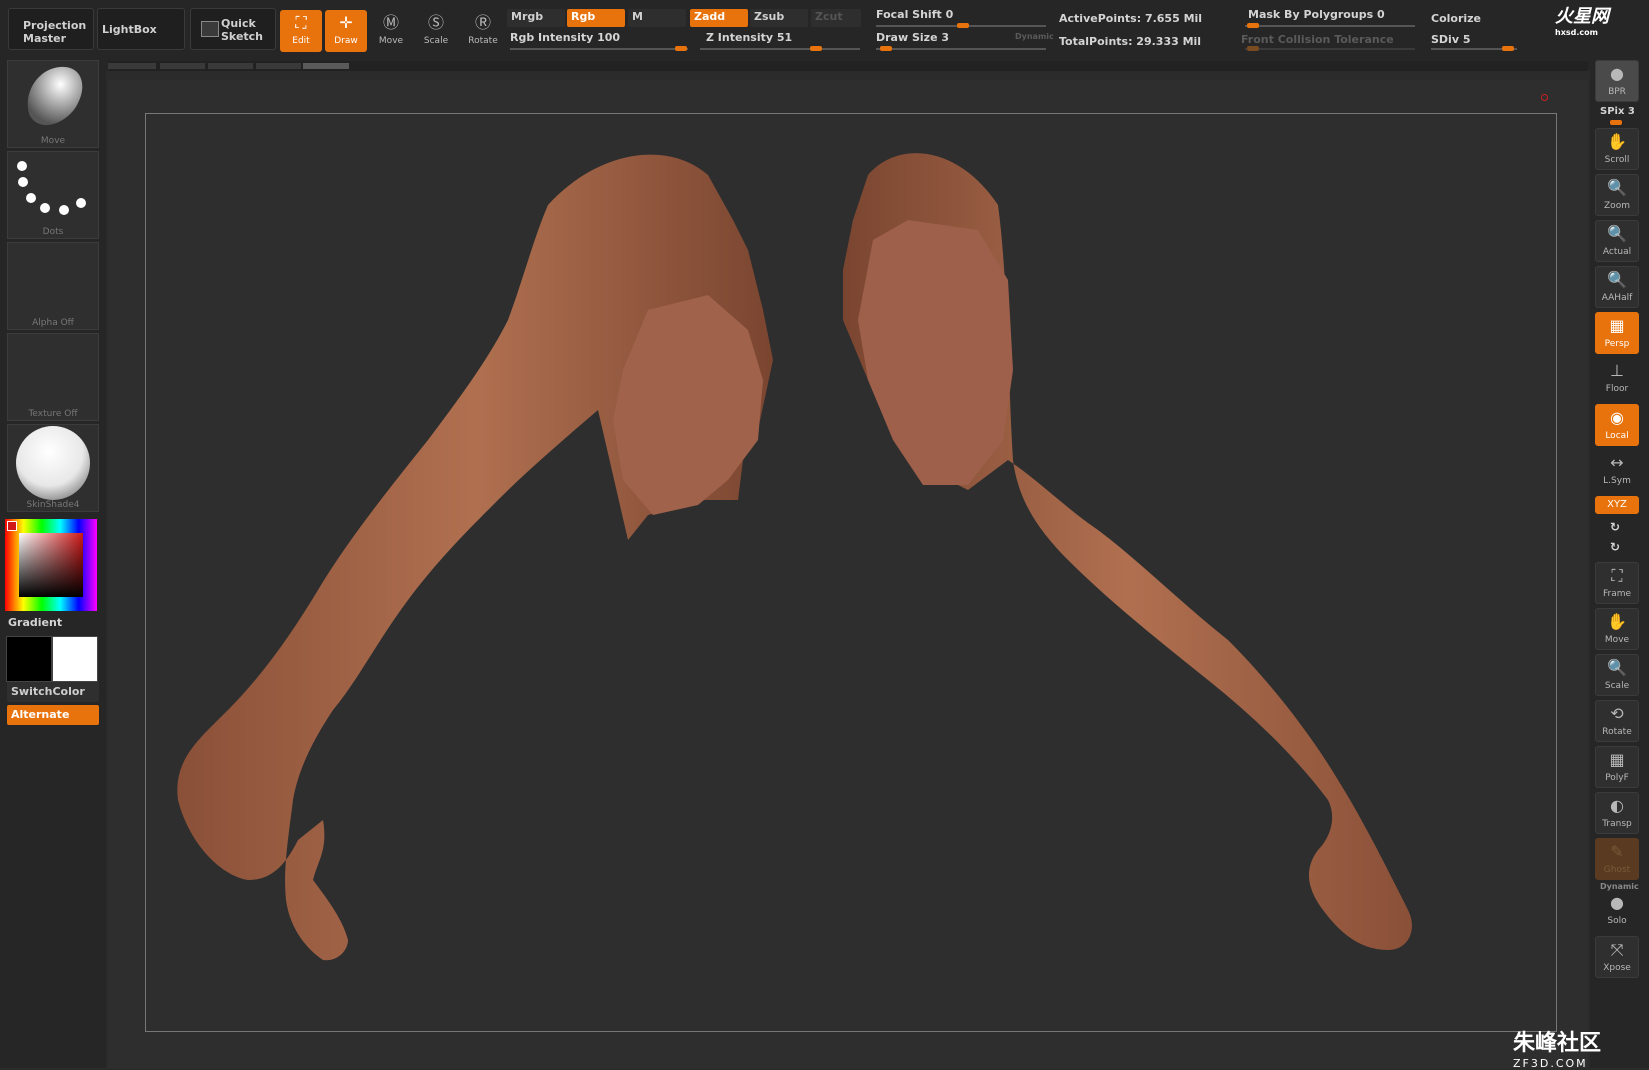 This screenshot has height=1070, width=1649. I want to click on rotate-tool-button: Ⓡ Rotate, so click(483, 31).